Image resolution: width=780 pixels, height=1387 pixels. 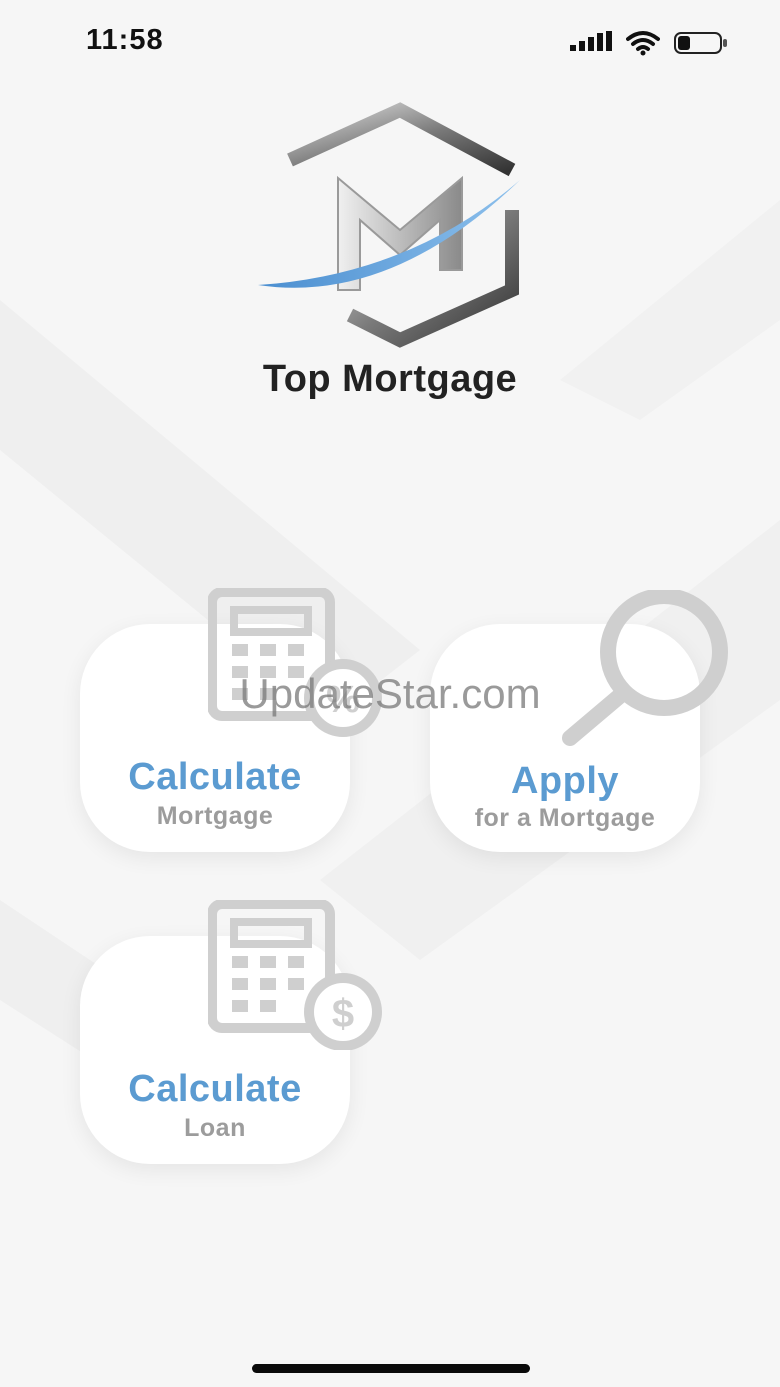 What do you see at coordinates (390, 40) in the screenshot?
I see `status-bar: 11:58` at bounding box center [390, 40].